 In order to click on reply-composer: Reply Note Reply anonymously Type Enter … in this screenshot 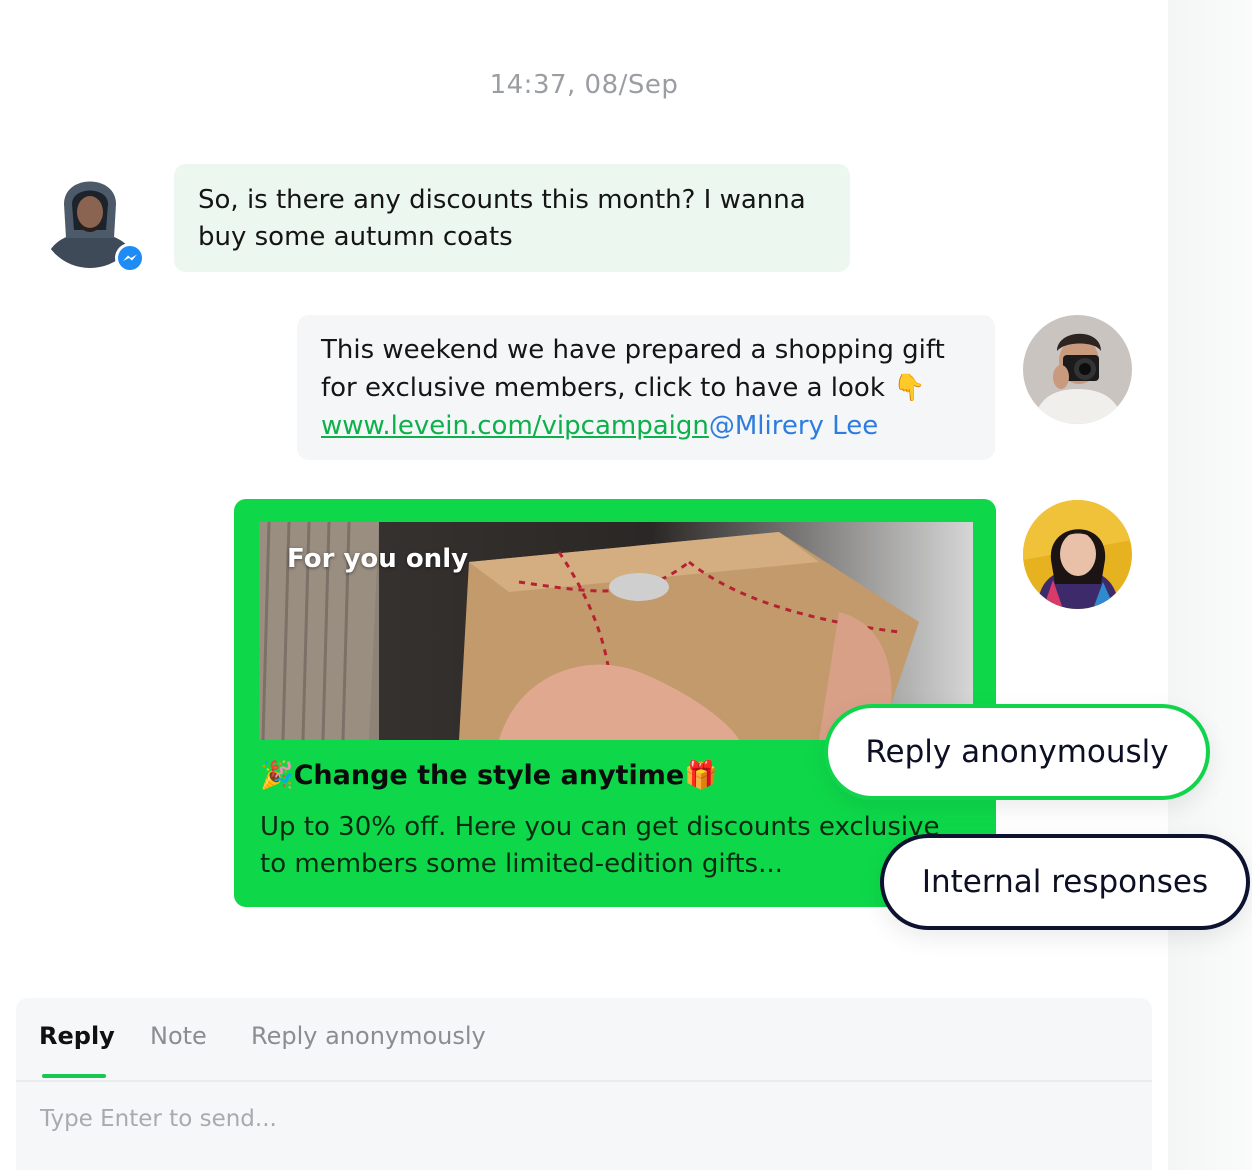, I will do `click(584, 1084)`.